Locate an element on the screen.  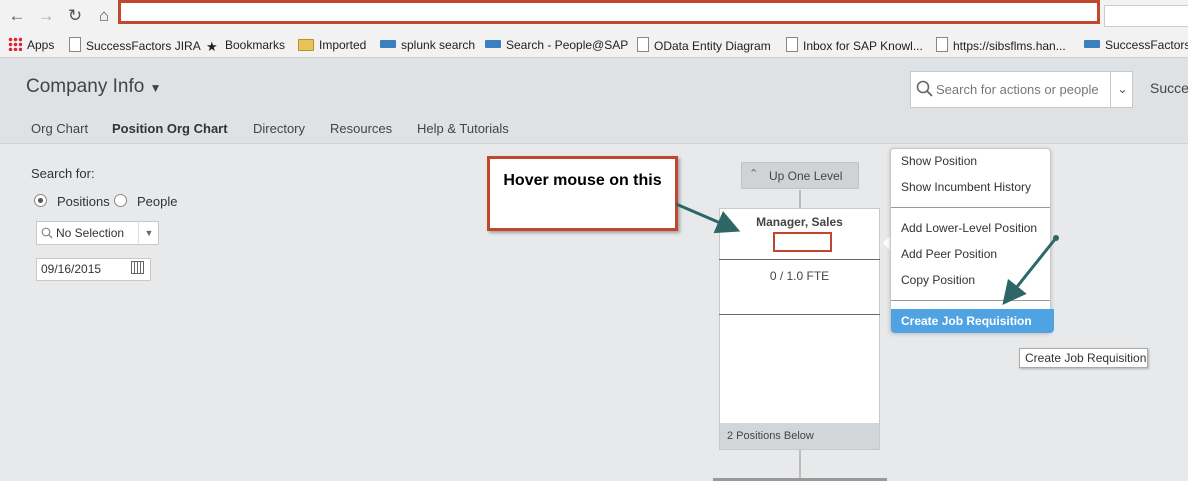
bookmark-splunk-search: splunk search is located at coordinates (427, 45).